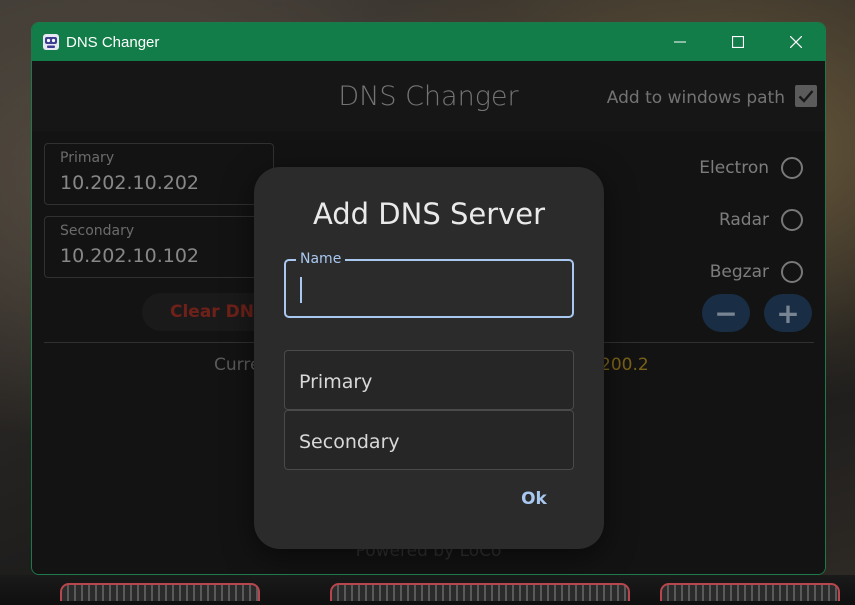 This screenshot has width=855, height=605. I want to click on server-name-label: Name, so click(321, 259).